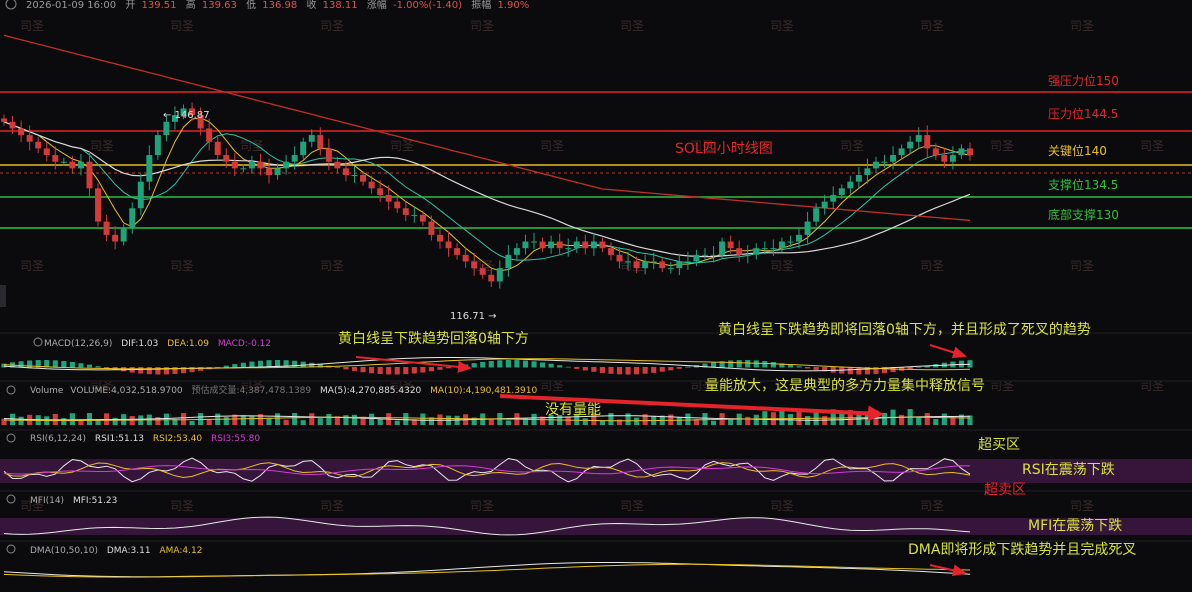 Image resolution: width=1192 pixels, height=592 pixels. What do you see at coordinates (64, 551) in the screenshot?
I see `dma-title: DMA(10,50,10)` at bounding box center [64, 551].